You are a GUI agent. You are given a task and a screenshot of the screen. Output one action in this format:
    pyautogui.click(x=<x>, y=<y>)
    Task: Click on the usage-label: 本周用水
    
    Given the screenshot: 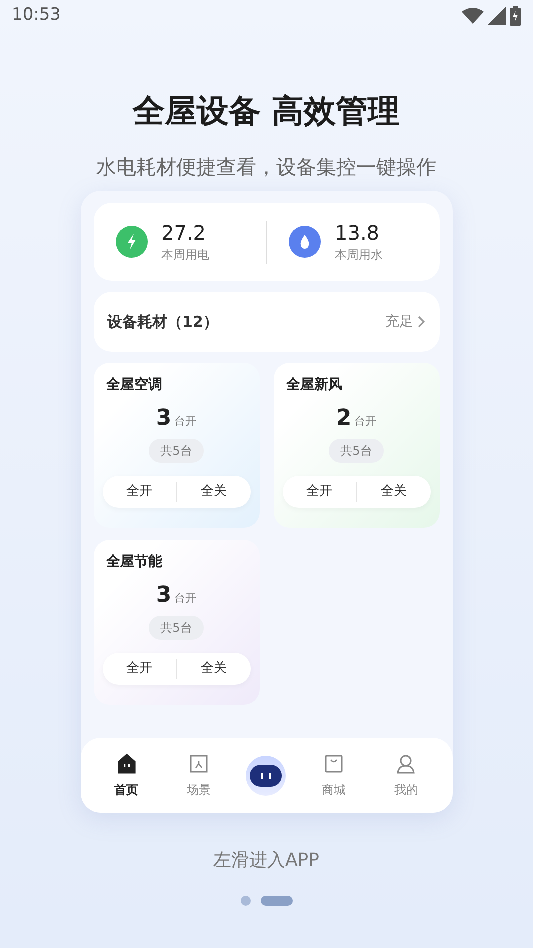 What is the action you would take?
    pyautogui.click(x=359, y=255)
    